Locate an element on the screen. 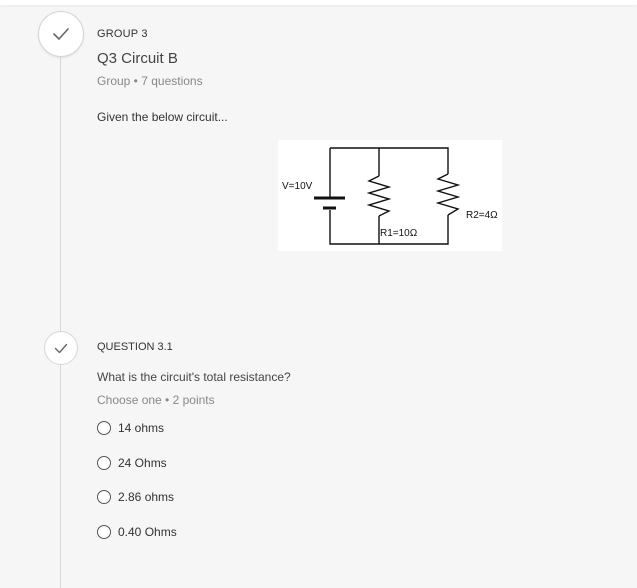 This screenshot has height=588, width=637. group-title: Q3 Circuit B is located at coordinates (137, 58).